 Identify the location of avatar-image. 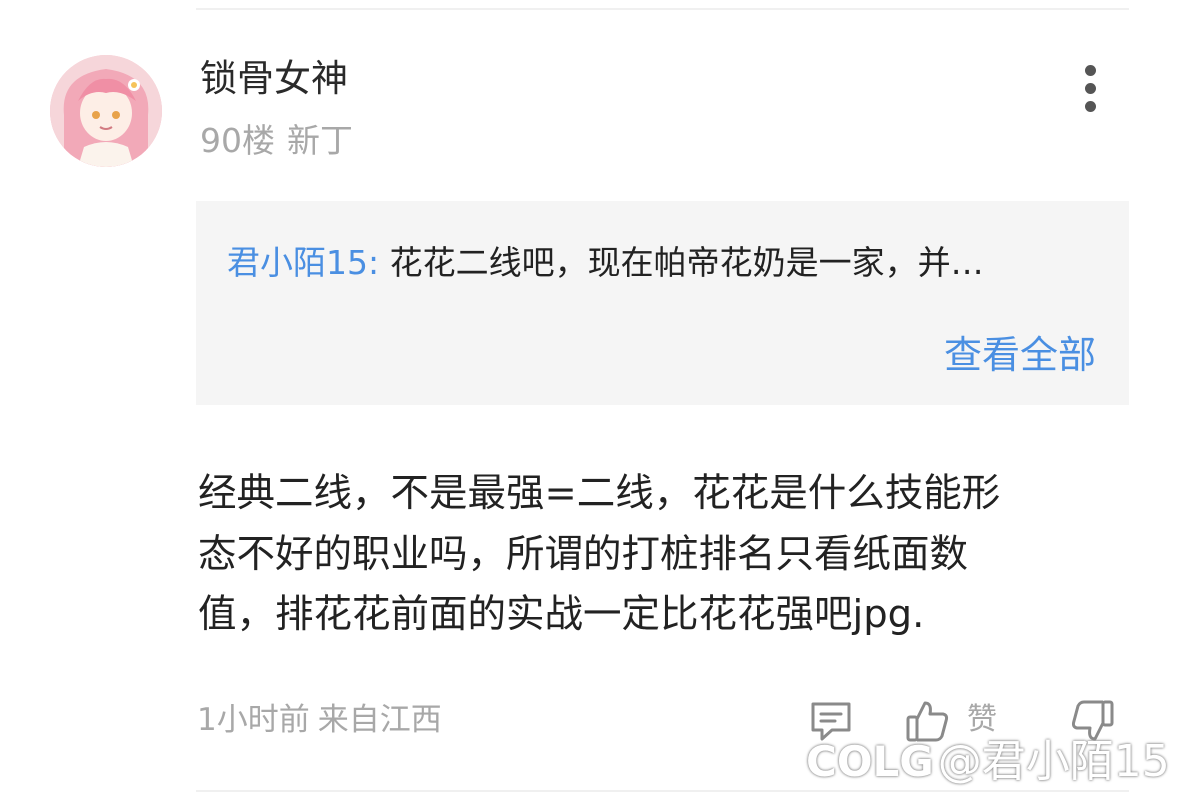
(106, 111).